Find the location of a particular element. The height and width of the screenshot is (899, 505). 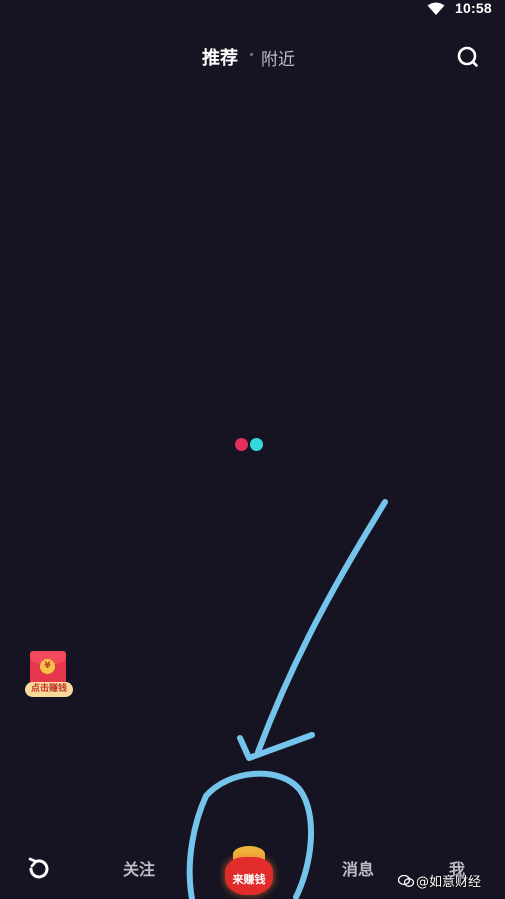

watermark-text: @如意财经 is located at coordinates (449, 882).